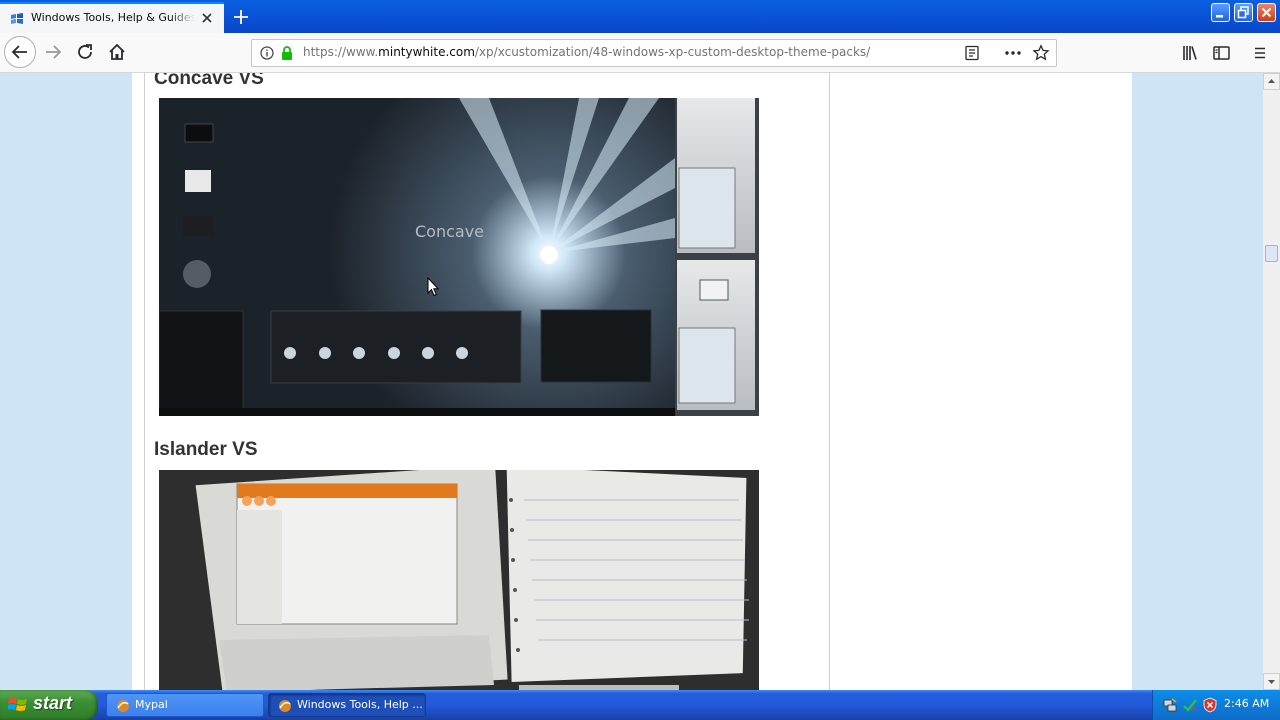  What do you see at coordinates (1013, 53) in the screenshot?
I see `page-actions-icon` at bounding box center [1013, 53].